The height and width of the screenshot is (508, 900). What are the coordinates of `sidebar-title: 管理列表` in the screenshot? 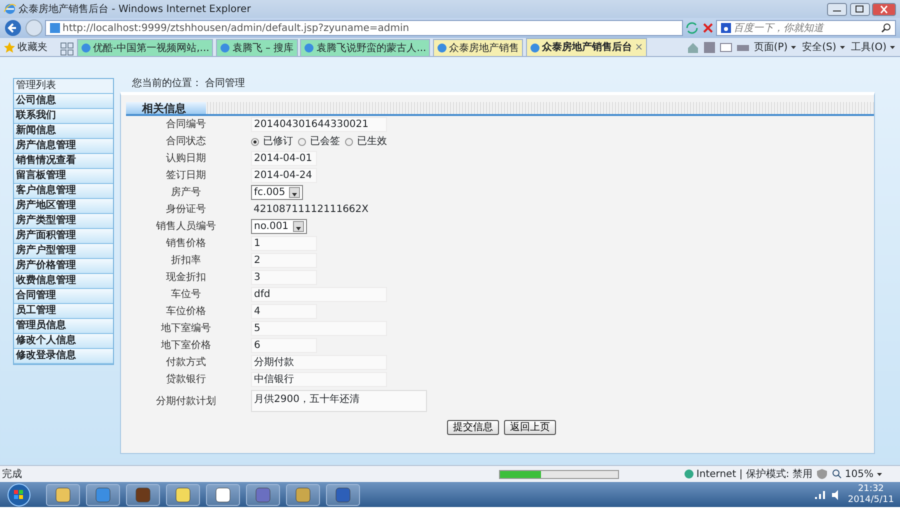 It's located at (63, 86).